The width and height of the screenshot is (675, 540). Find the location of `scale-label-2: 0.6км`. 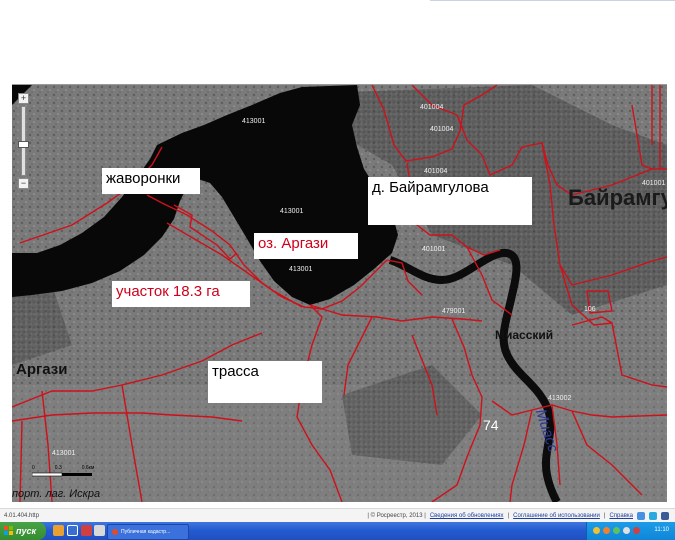

scale-label-2: 0.6км is located at coordinates (88, 468).